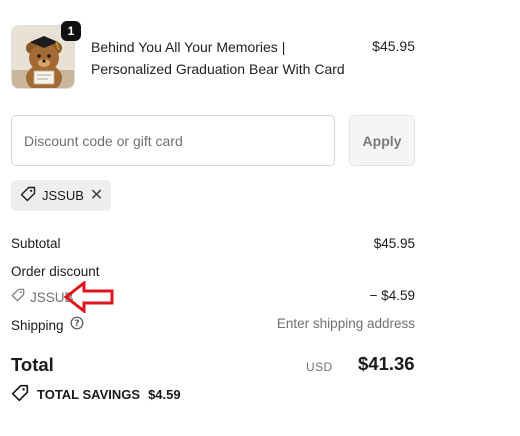 This screenshot has height=436, width=520. What do you see at coordinates (173, 140) in the screenshot?
I see `discount-code-input` at bounding box center [173, 140].